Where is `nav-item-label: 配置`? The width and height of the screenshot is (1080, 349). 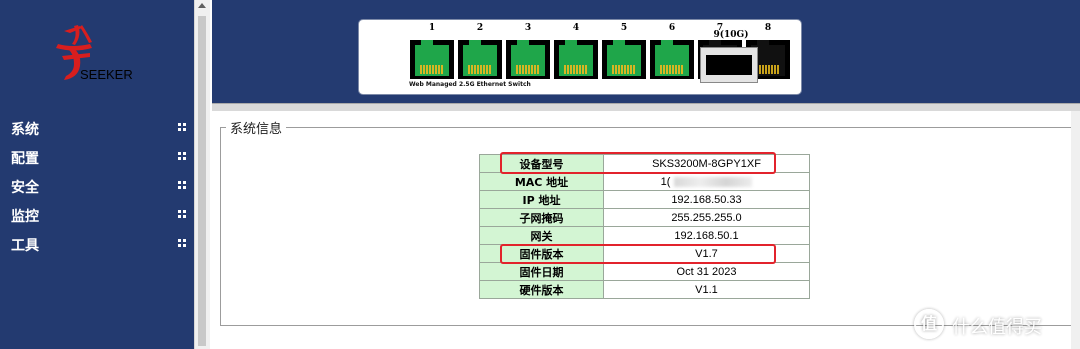 nav-item-label: 配置 is located at coordinates (25, 159).